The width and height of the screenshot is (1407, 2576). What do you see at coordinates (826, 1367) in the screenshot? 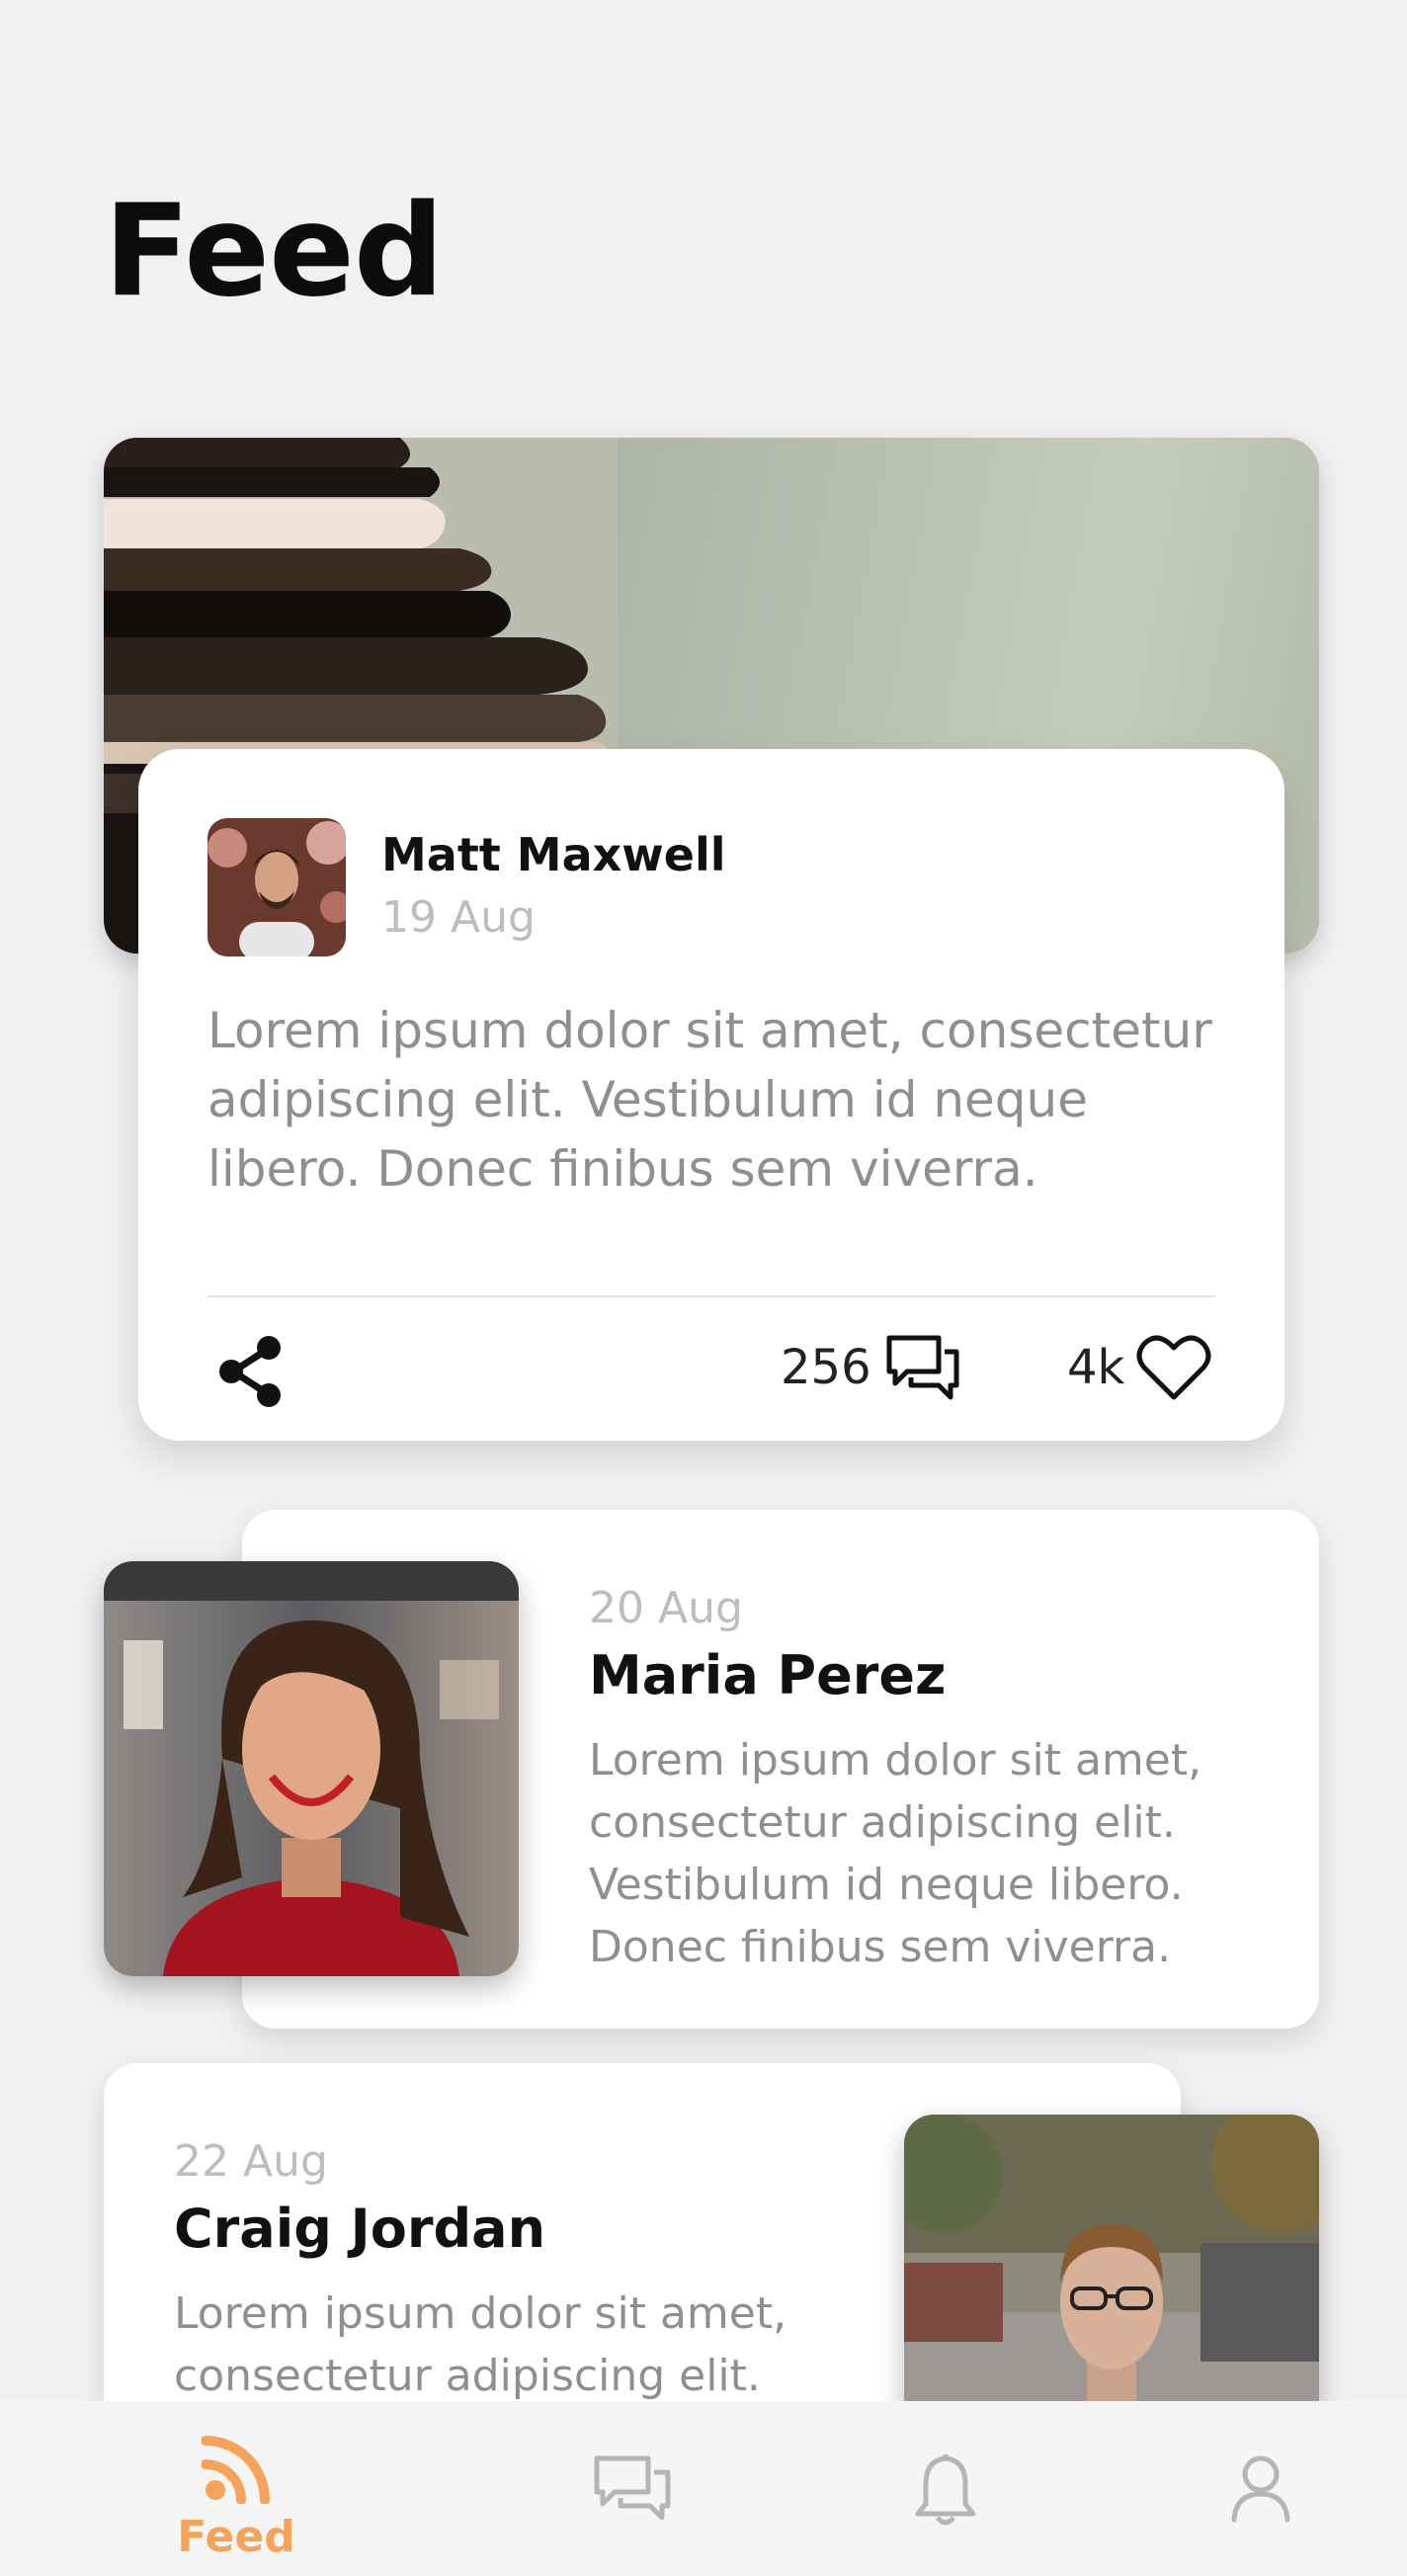
I see `comment-count: 256` at bounding box center [826, 1367].